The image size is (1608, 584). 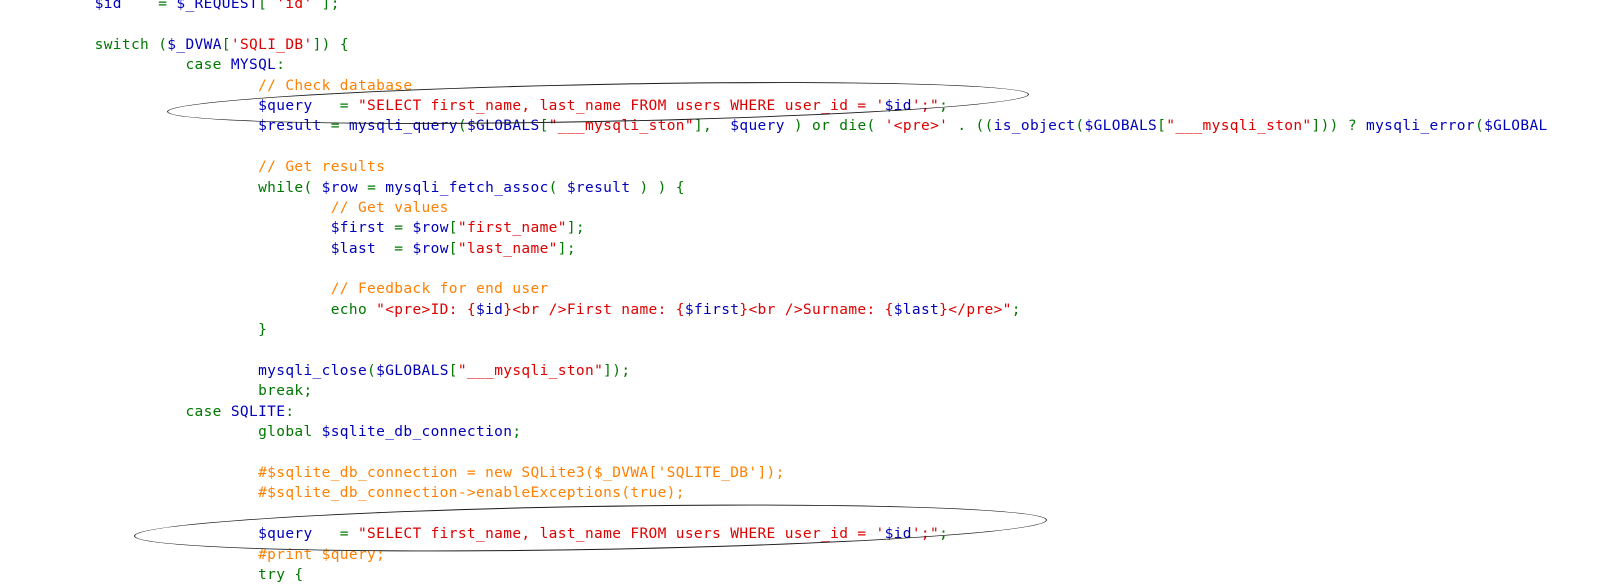 I want to click on code-token: $GLOBAL, so click(x=1516, y=126).